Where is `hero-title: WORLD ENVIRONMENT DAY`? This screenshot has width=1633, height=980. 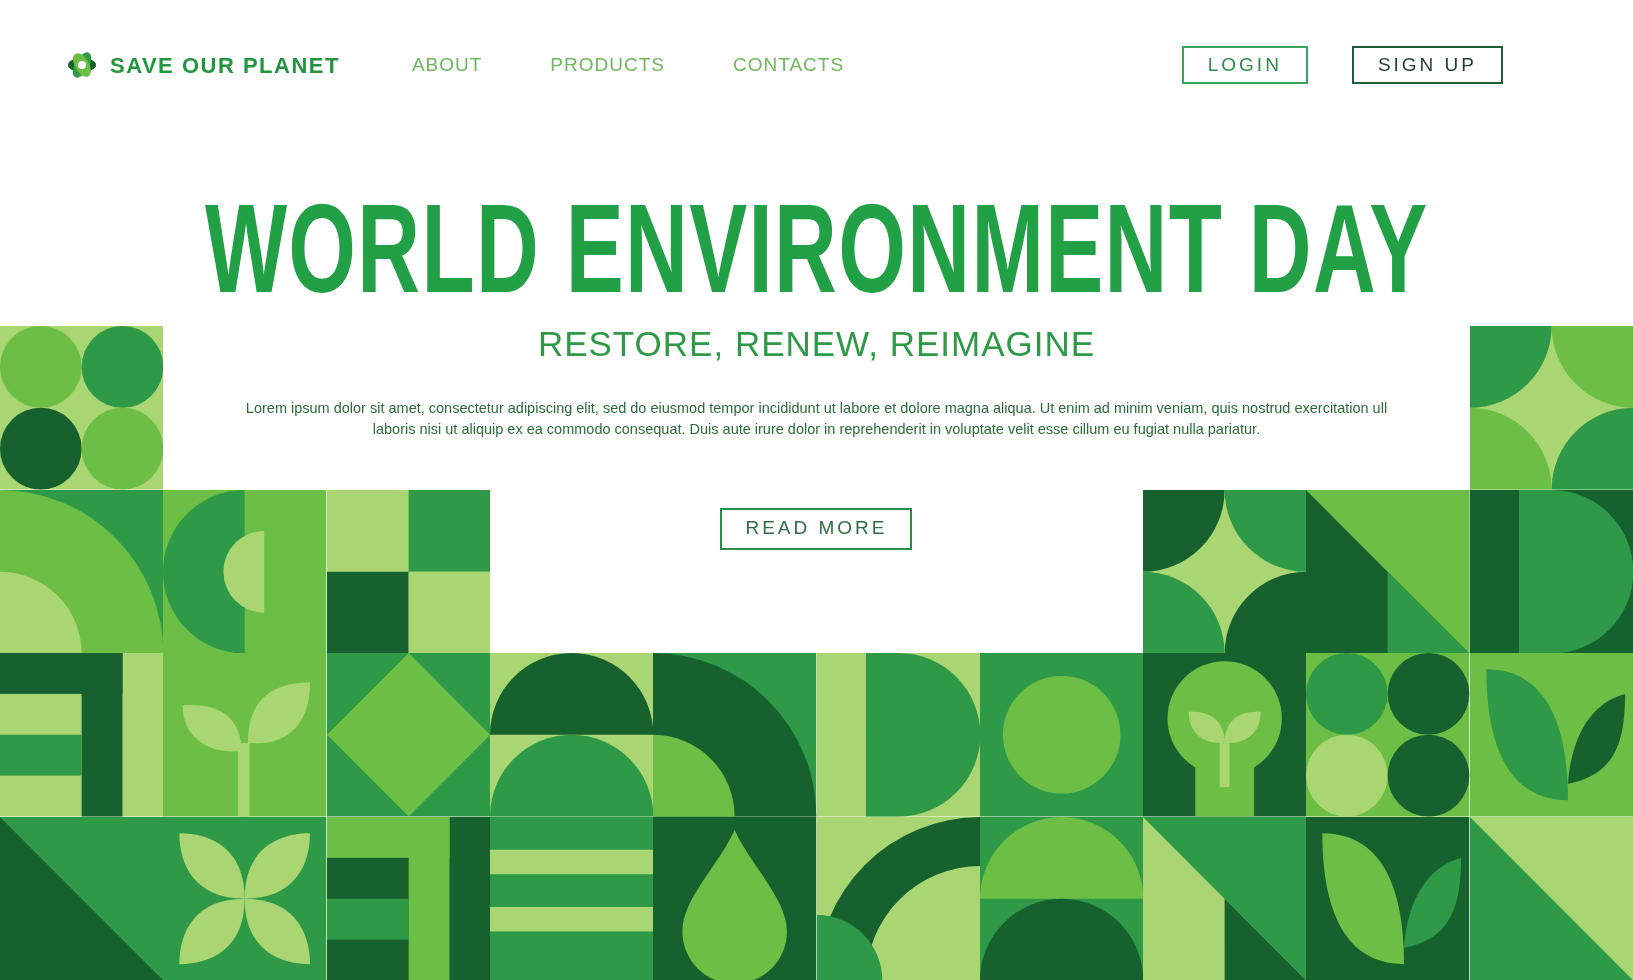 hero-title: WORLD ENVIRONMENT DAY is located at coordinates (816, 249).